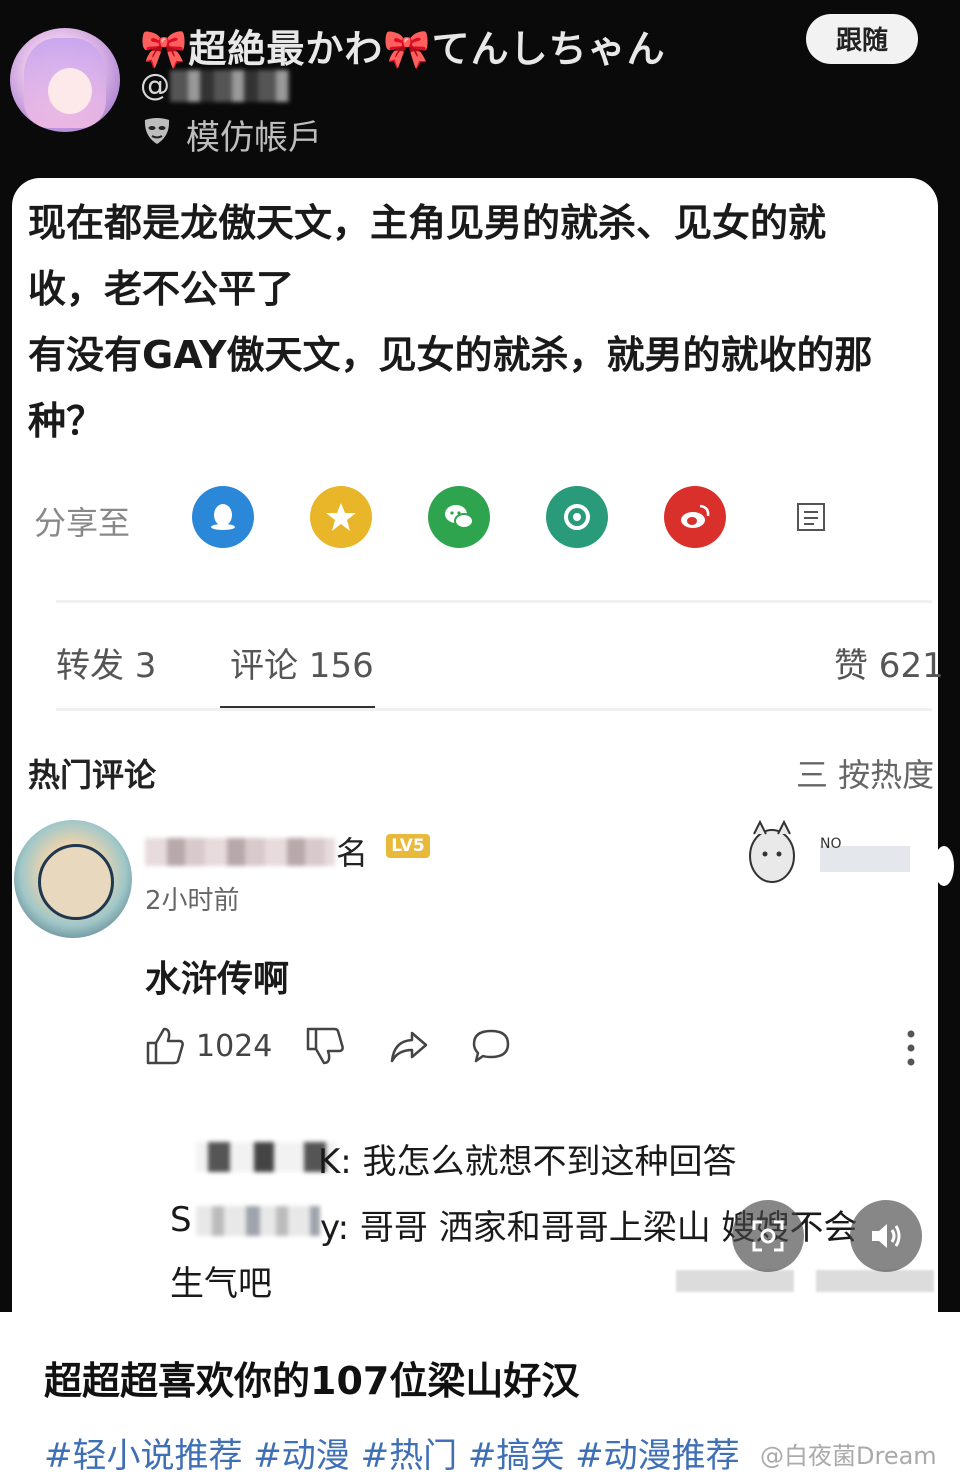 This screenshot has height=1477, width=960. What do you see at coordinates (865, 773) in the screenshot?
I see `sort-by-heat-button: 三 按热度` at bounding box center [865, 773].